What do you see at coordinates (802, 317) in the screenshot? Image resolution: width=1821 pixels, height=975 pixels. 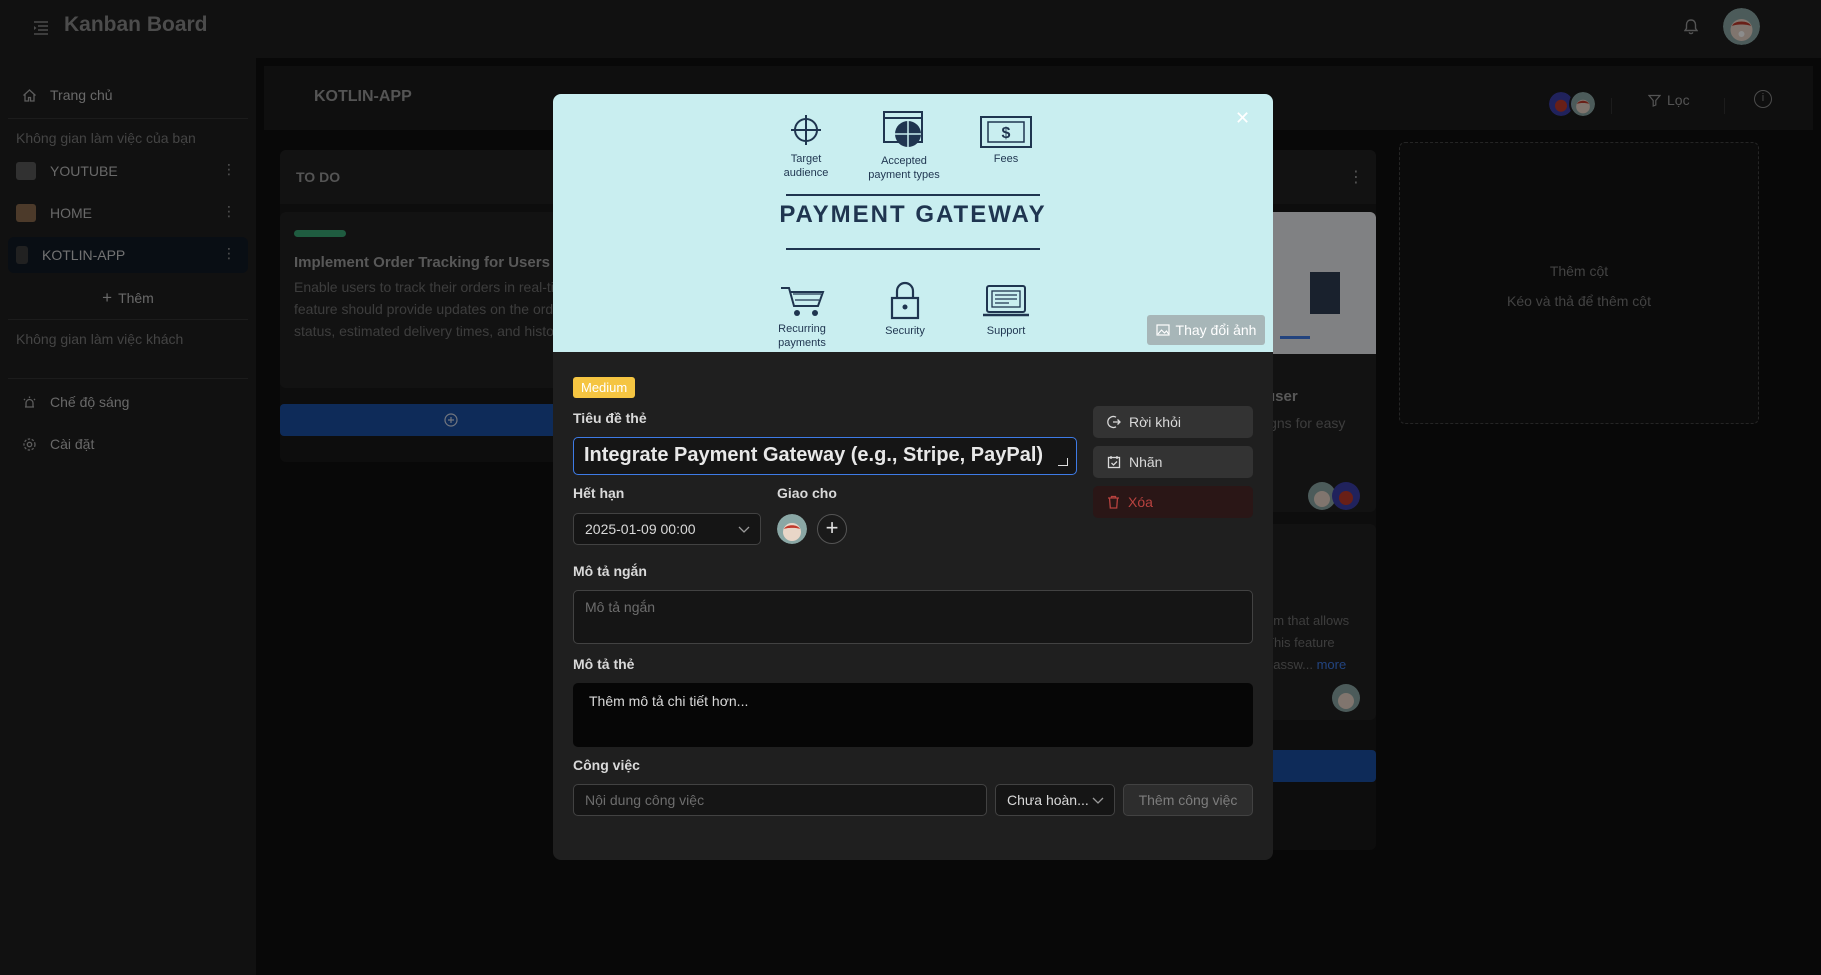 I see `cover-item: Recurring payments` at bounding box center [802, 317].